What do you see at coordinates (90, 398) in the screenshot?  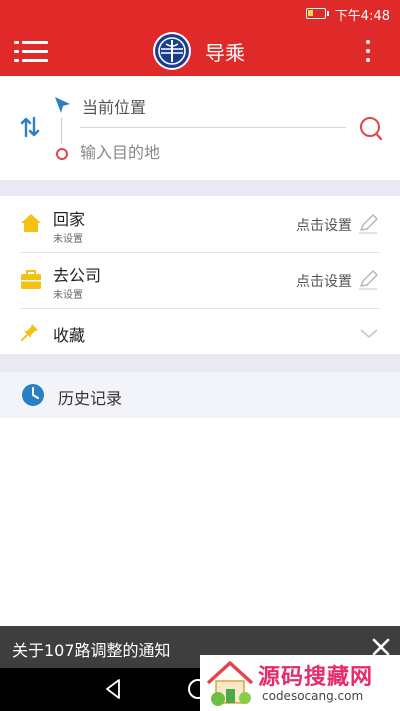 I see `history-label: 历史记录` at bounding box center [90, 398].